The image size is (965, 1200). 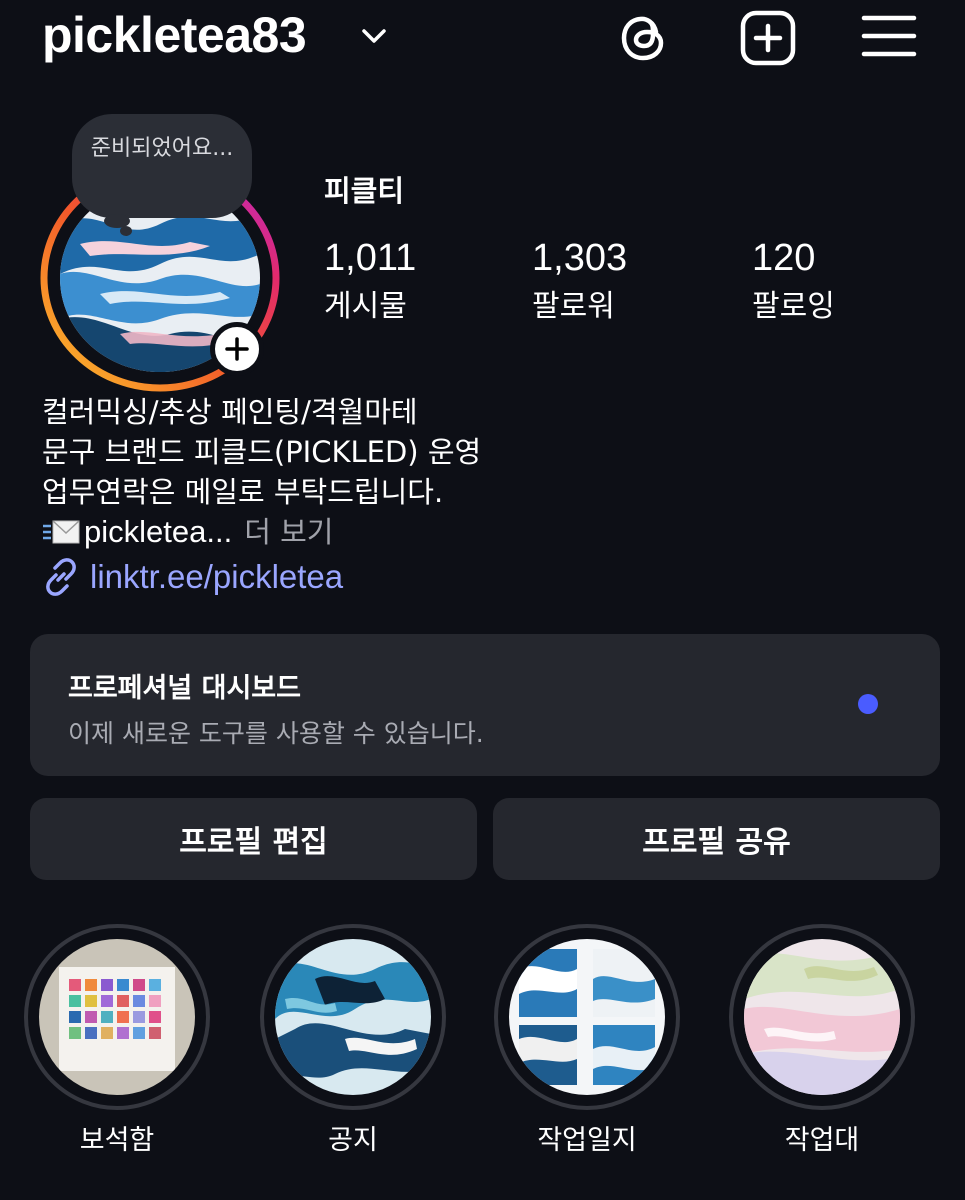 What do you see at coordinates (253, 839) in the screenshot?
I see `edit-profile-button: 프로필 편집` at bounding box center [253, 839].